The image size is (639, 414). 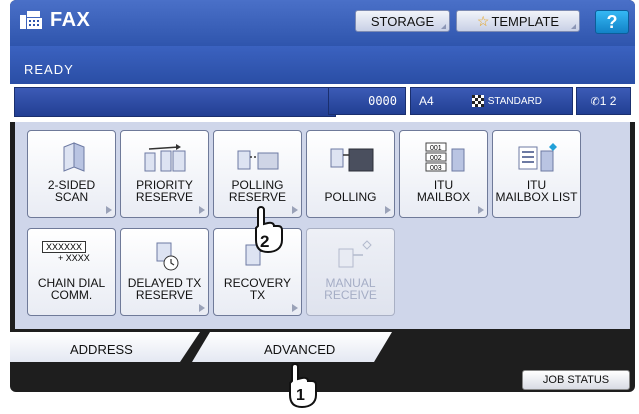 What do you see at coordinates (302, 386) in the screenshot?
I see `pointing-hand-callout-1: 1` at bounding box center [302, 386].